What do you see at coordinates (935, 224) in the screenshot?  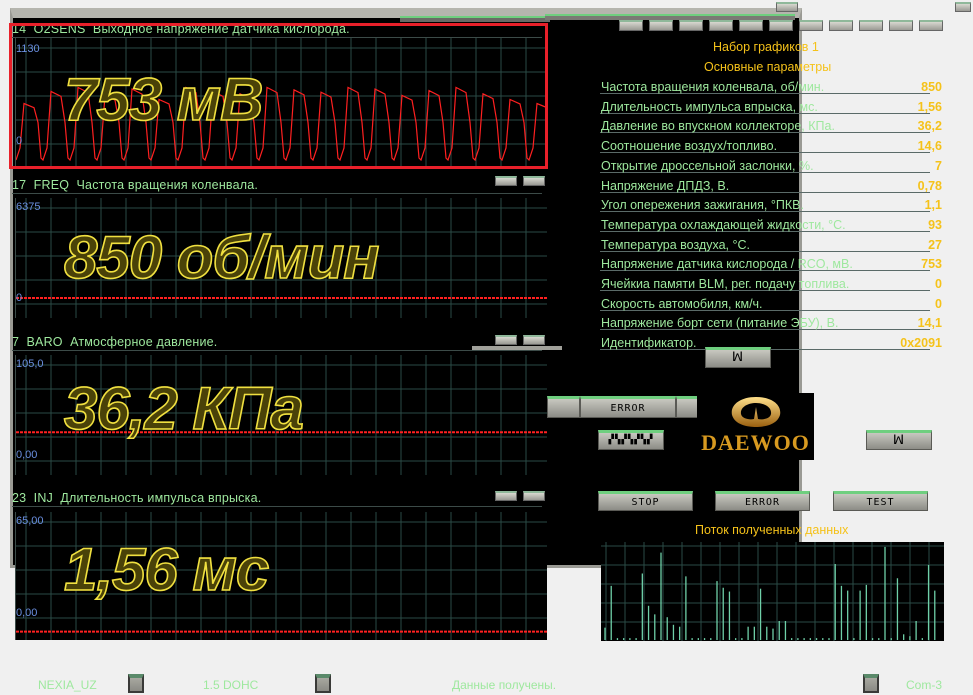 I see `param-value: 93` at bounding box center [935, 224].